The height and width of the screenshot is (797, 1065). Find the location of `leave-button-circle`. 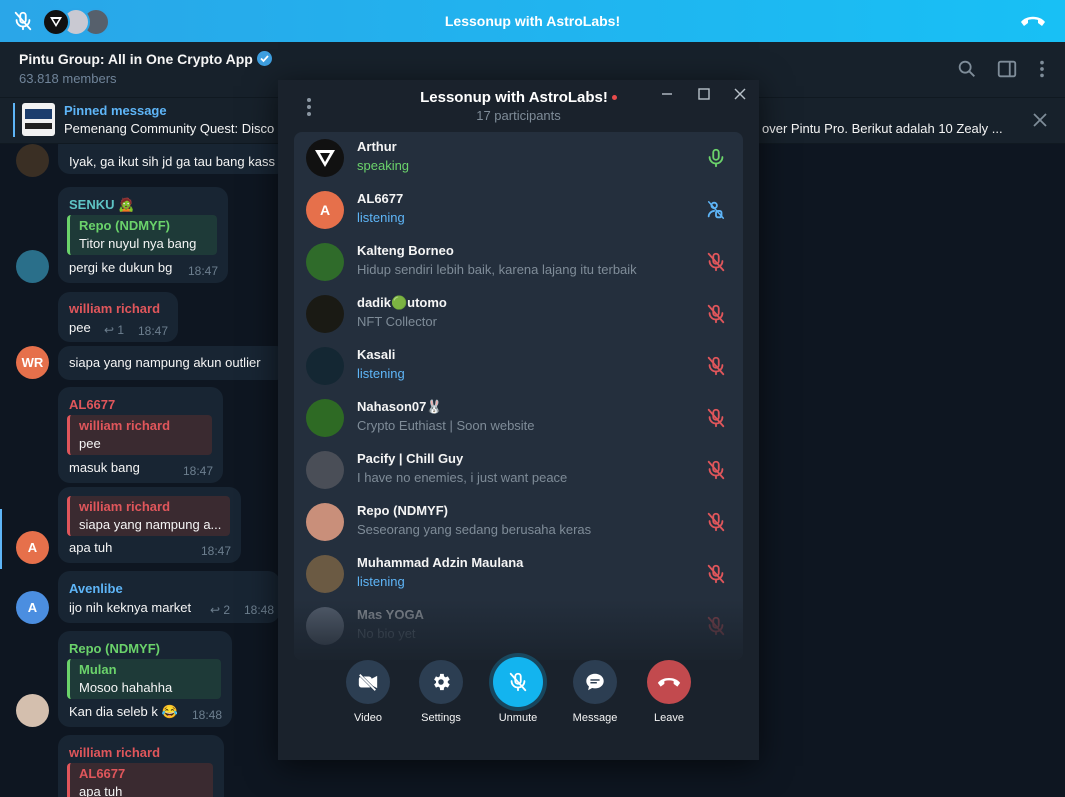

leave-button-circle is located at coordinates (669, 682).